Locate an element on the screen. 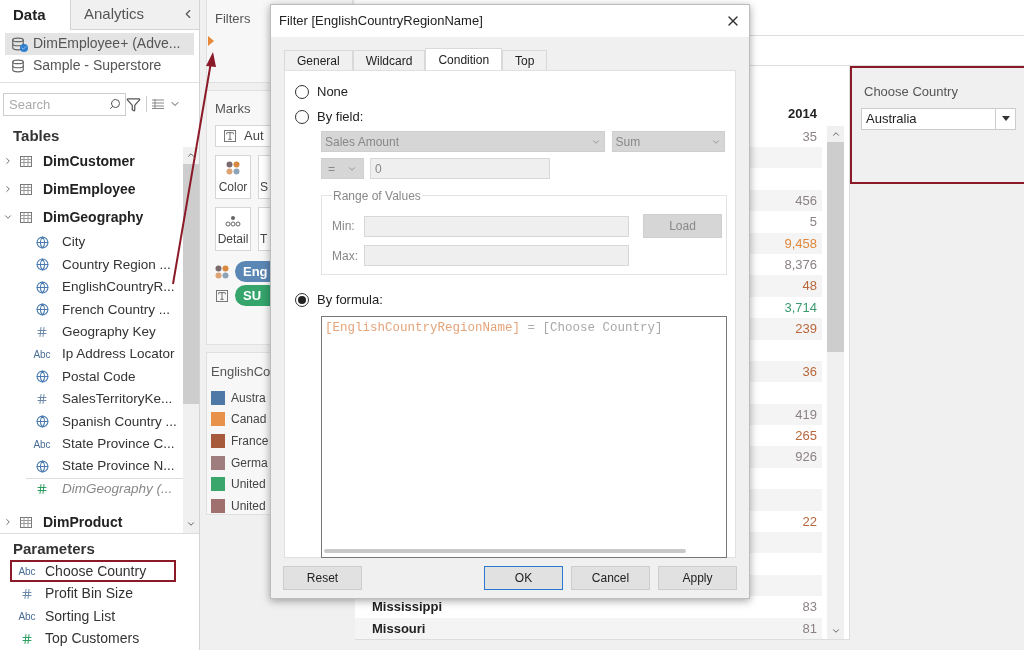 The image size is (1024, 650). value-cell-text: 419 is located at coordinates (806, 414).